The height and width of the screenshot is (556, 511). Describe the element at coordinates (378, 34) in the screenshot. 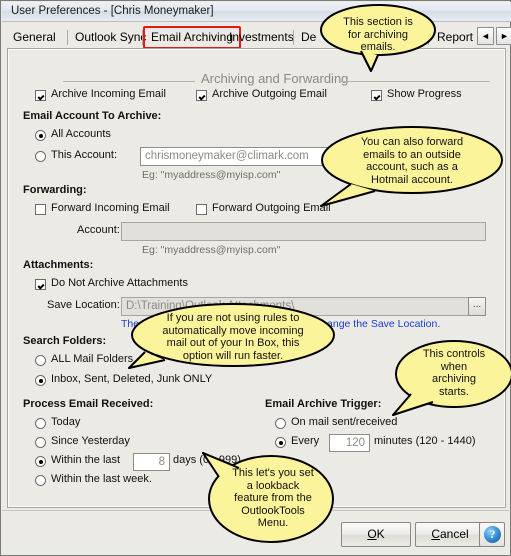

I see `callout-archiving-section-text: This section is for archiving emails.` at that location.